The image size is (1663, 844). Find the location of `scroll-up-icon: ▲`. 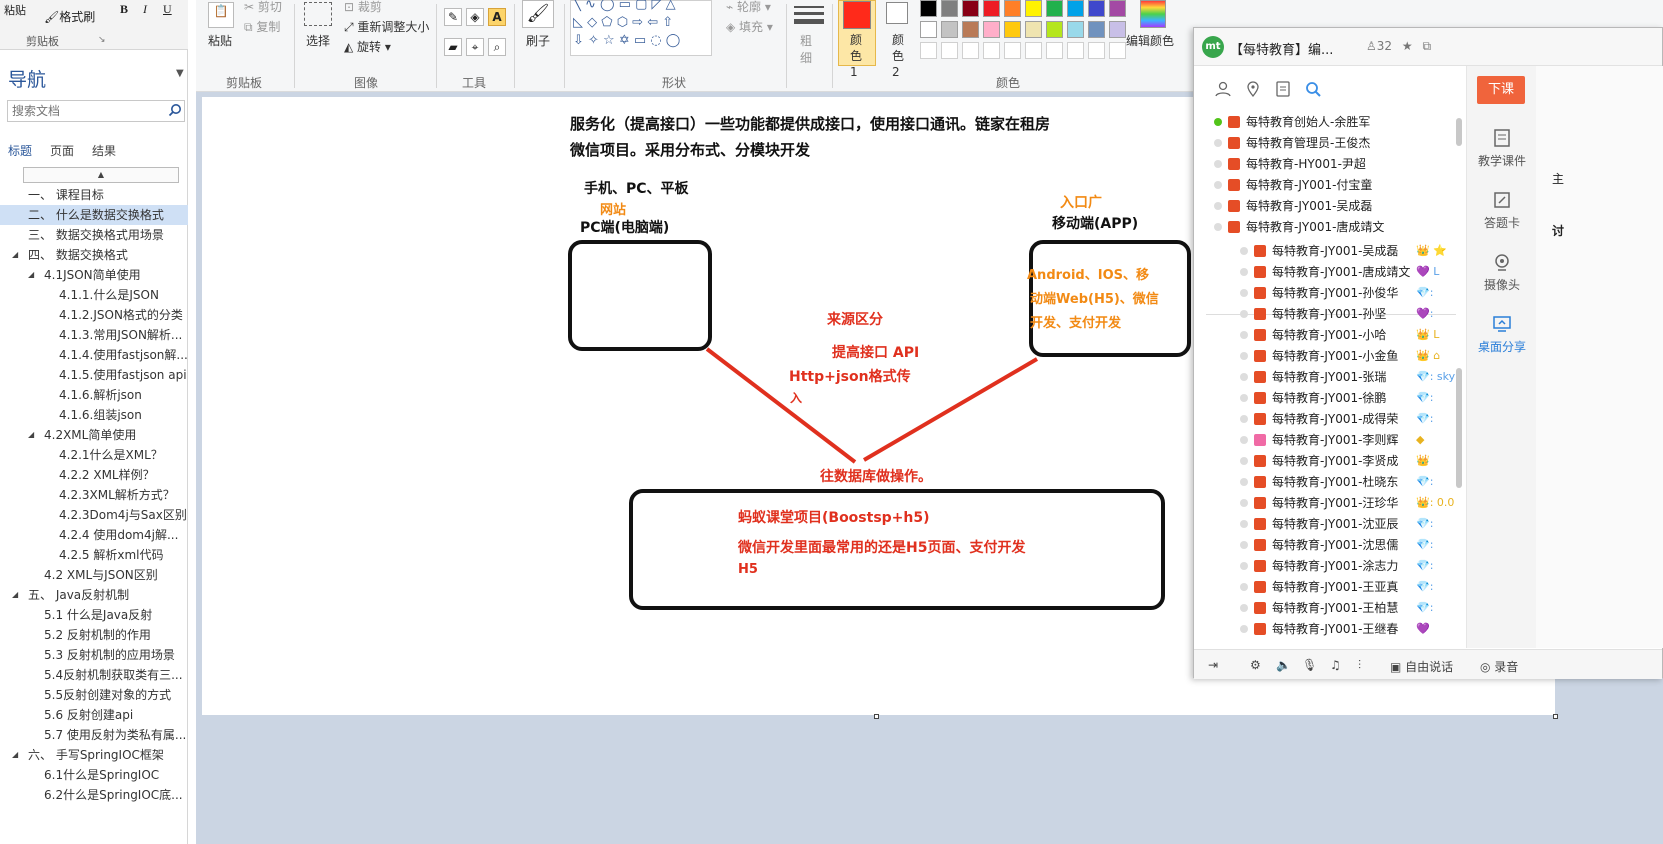

scroll-up-icon: ▲ is located at coordinates (101, 175).